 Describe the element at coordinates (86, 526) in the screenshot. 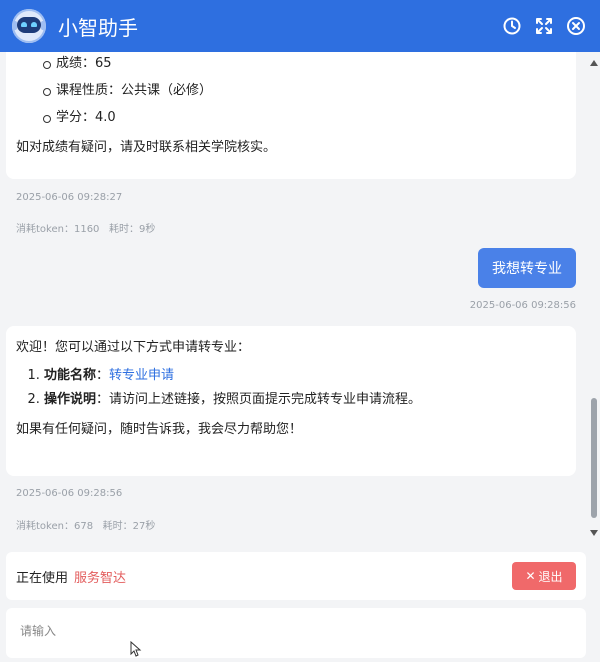

I see `token-usage: 消耗token：678 耗时：27秒` at that location.